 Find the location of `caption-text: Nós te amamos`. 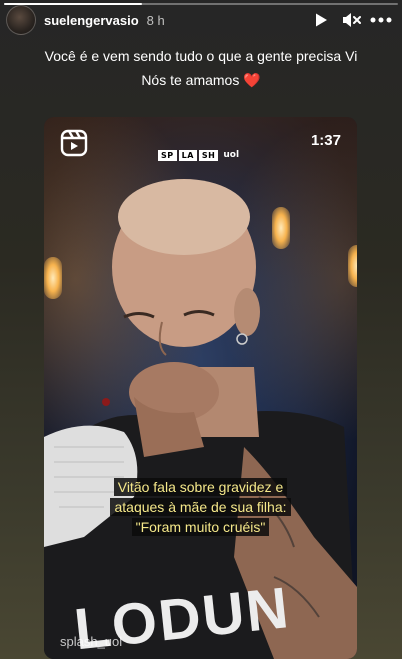

caption-text: Nós te amamos is located at coordinates (190, 80).